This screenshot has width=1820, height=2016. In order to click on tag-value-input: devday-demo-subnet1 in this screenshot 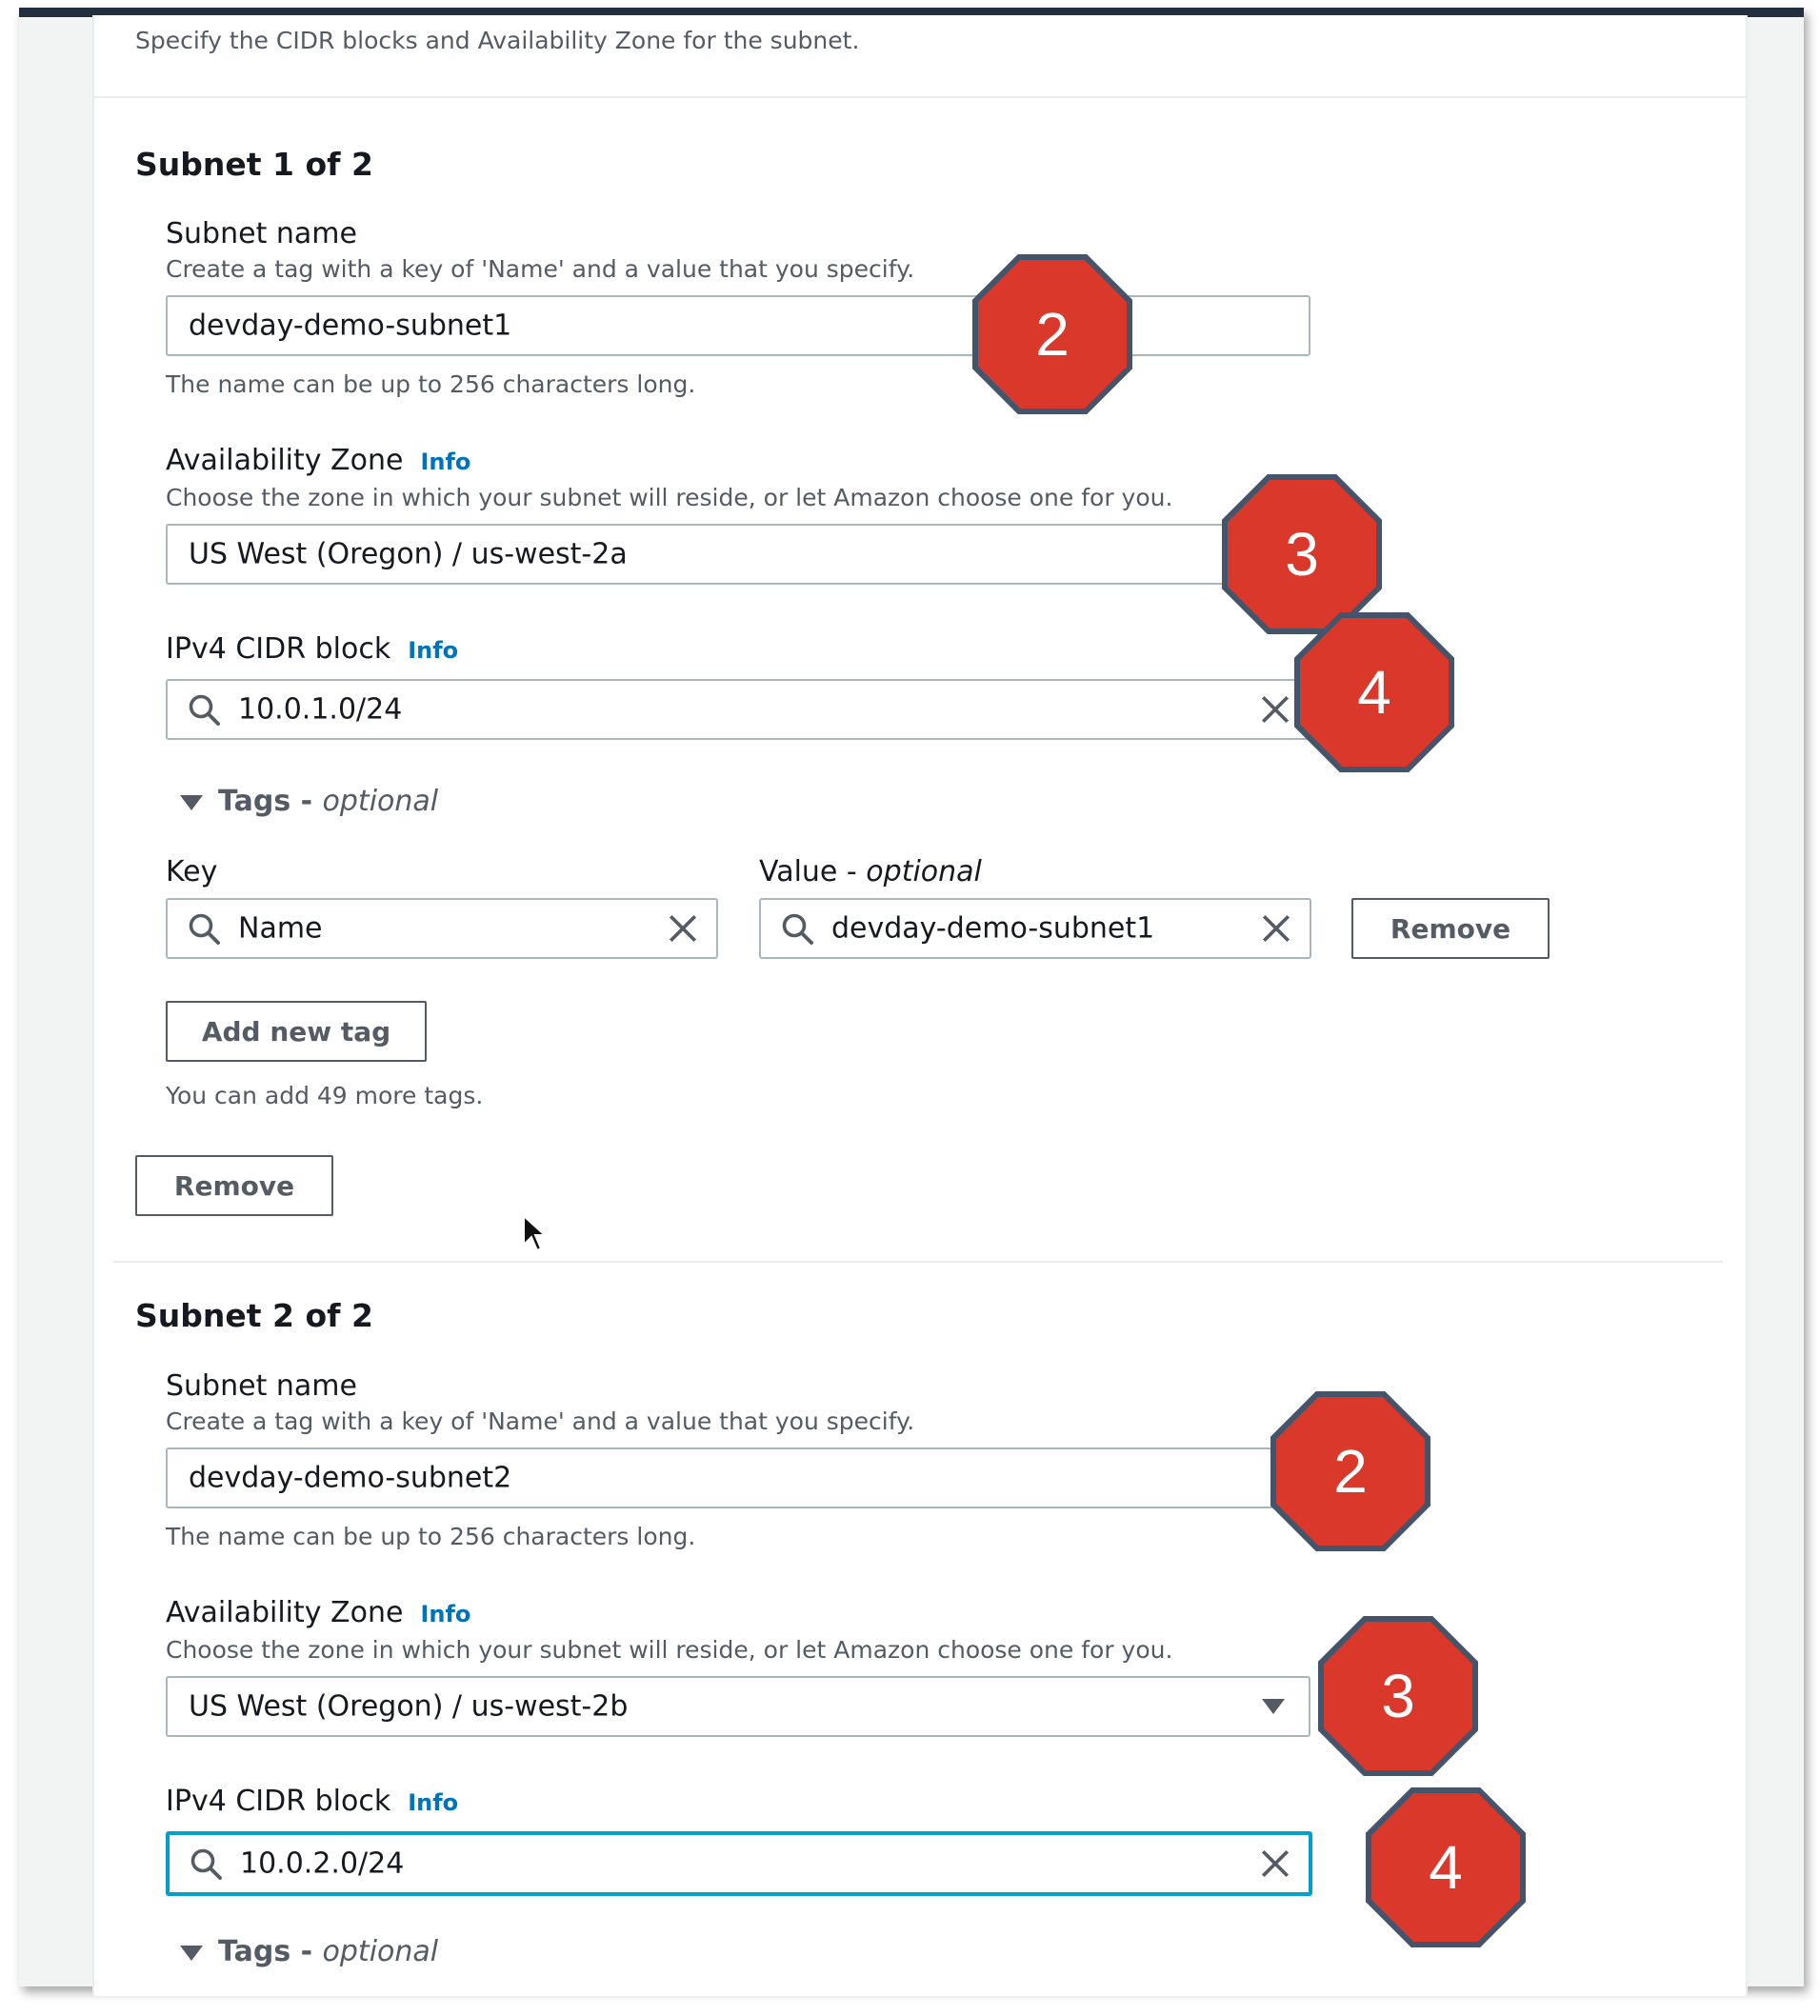, I will do `click(1035, 928)`.